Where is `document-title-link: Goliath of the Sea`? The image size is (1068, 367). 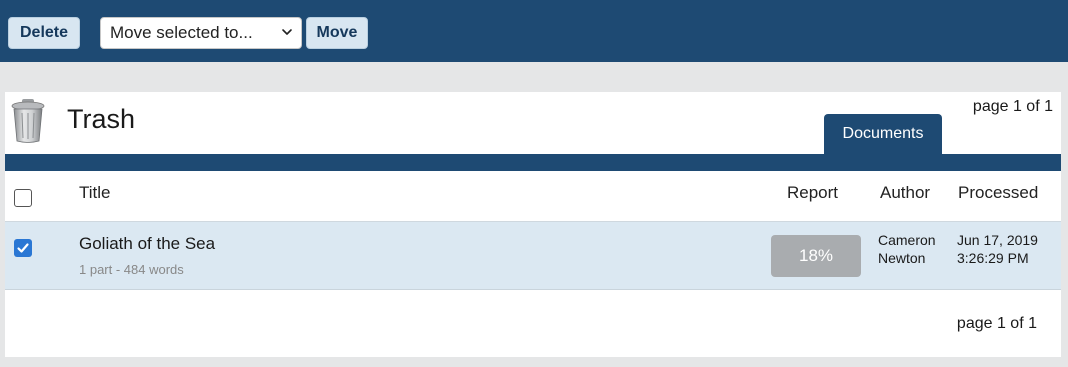 document-title-link: Goliath of the Sea is located at coordinates (147, 244).